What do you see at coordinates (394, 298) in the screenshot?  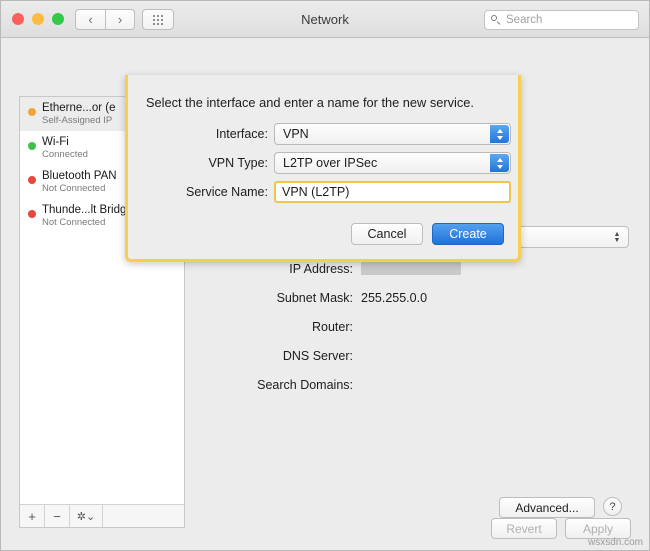 I see `subnet-mask-value: 255.255.0.0` at bounding box center [394, 298].